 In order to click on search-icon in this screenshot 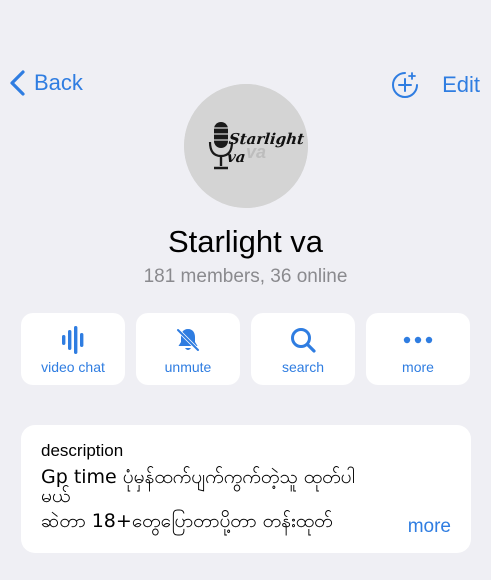, I will do `click(303, 340)`.